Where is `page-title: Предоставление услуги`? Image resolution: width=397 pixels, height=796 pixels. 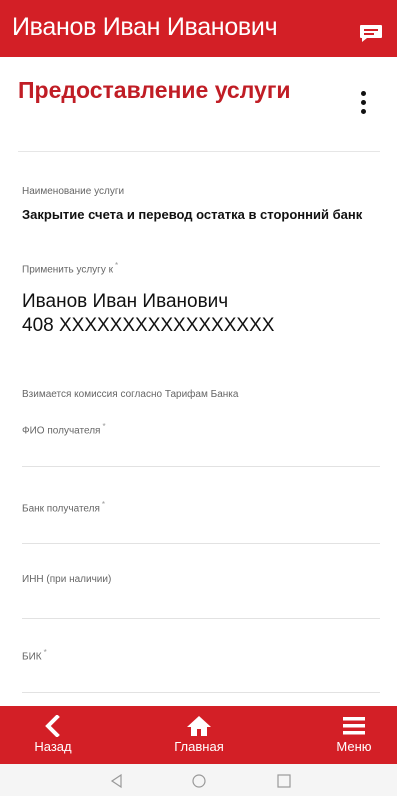
page-title: Предоставление услуги is located at coordinates (154, 90).